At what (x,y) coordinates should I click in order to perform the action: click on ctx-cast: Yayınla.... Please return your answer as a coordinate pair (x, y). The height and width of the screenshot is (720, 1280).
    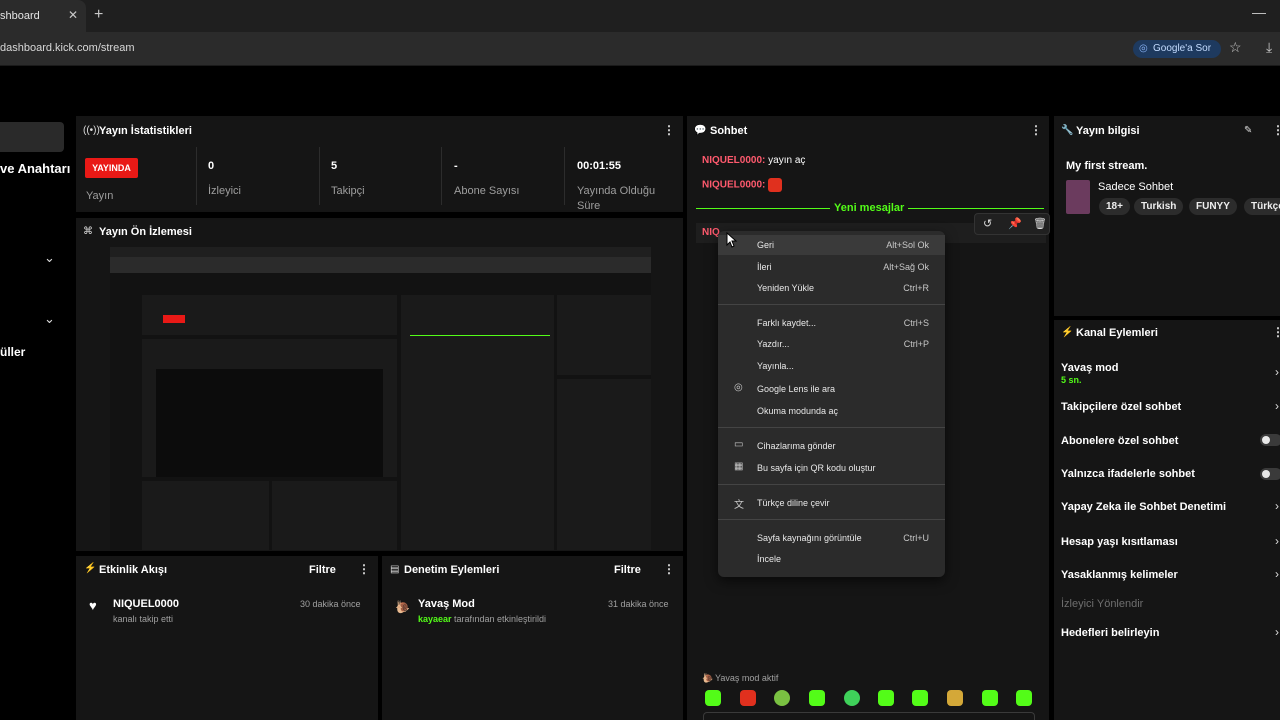
    Looking at the image, I should click on (775, 366).